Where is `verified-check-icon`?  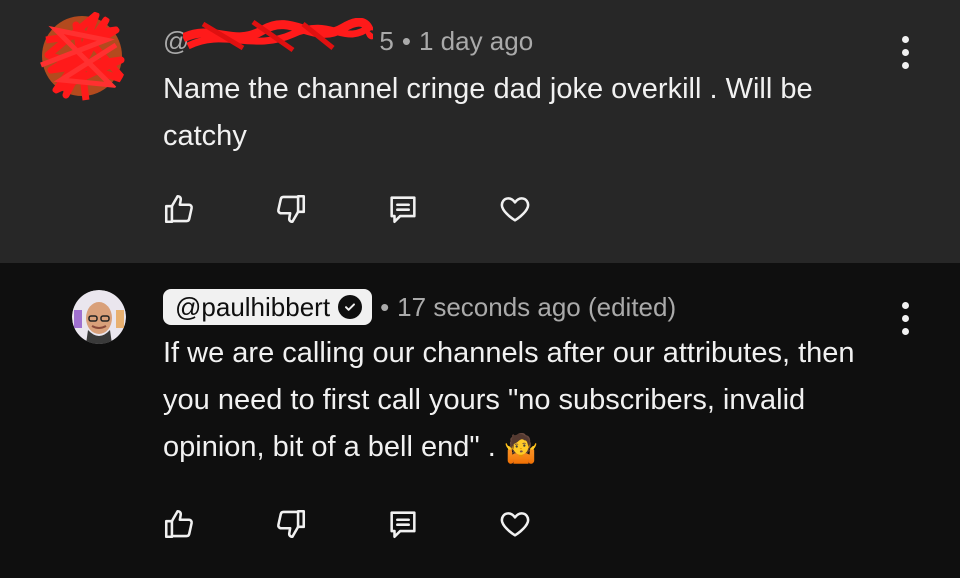
verified-check-icon is located at coordinates (350, 307).